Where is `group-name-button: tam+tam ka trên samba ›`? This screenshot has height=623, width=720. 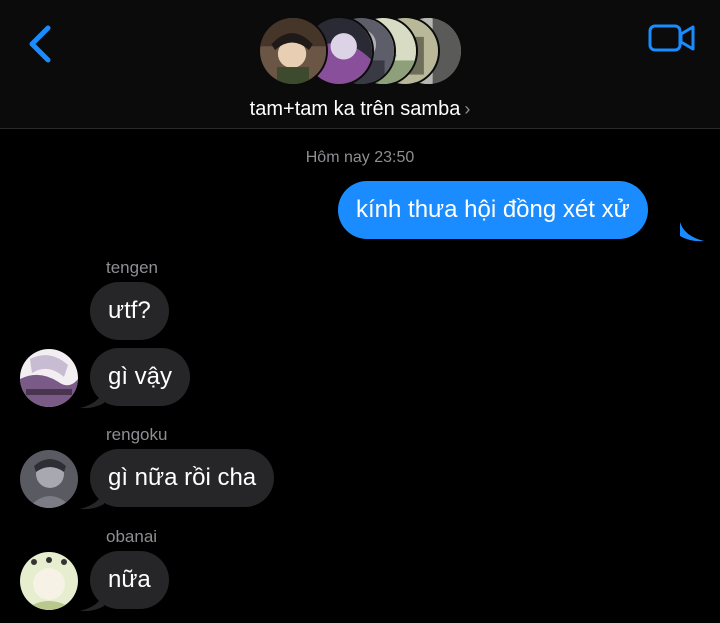
group-name-button: tam+tam ka trên samba › is located at coordinates (360, 109).